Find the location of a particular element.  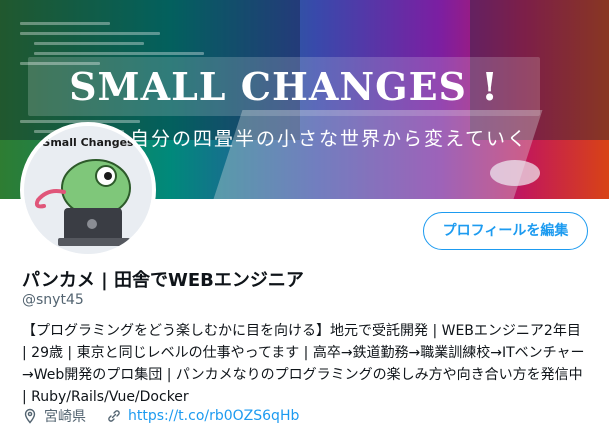

profile-meta: 宮崎県 https://t.co/rb0OZS6qHb is located at coordinates (160, 416).